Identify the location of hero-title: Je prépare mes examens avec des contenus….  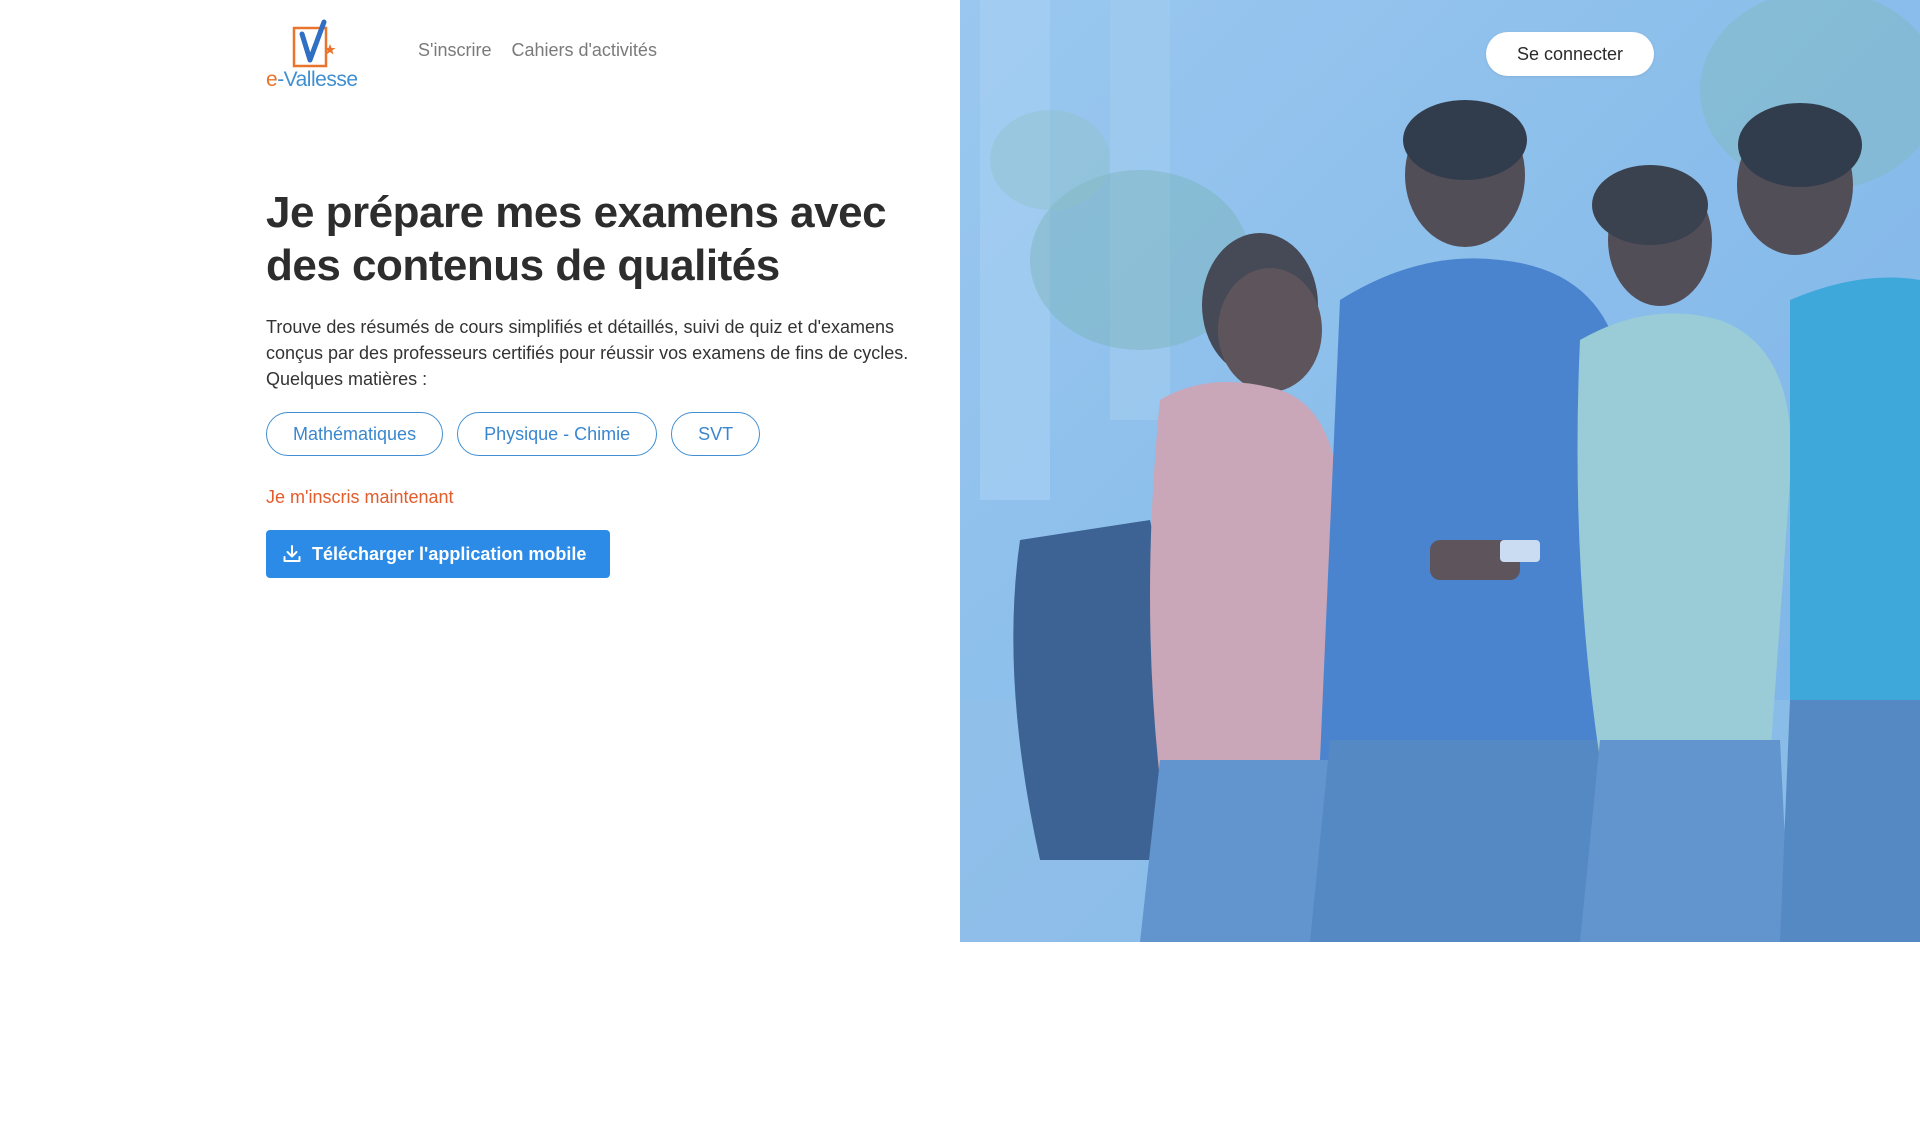
(576, 239).